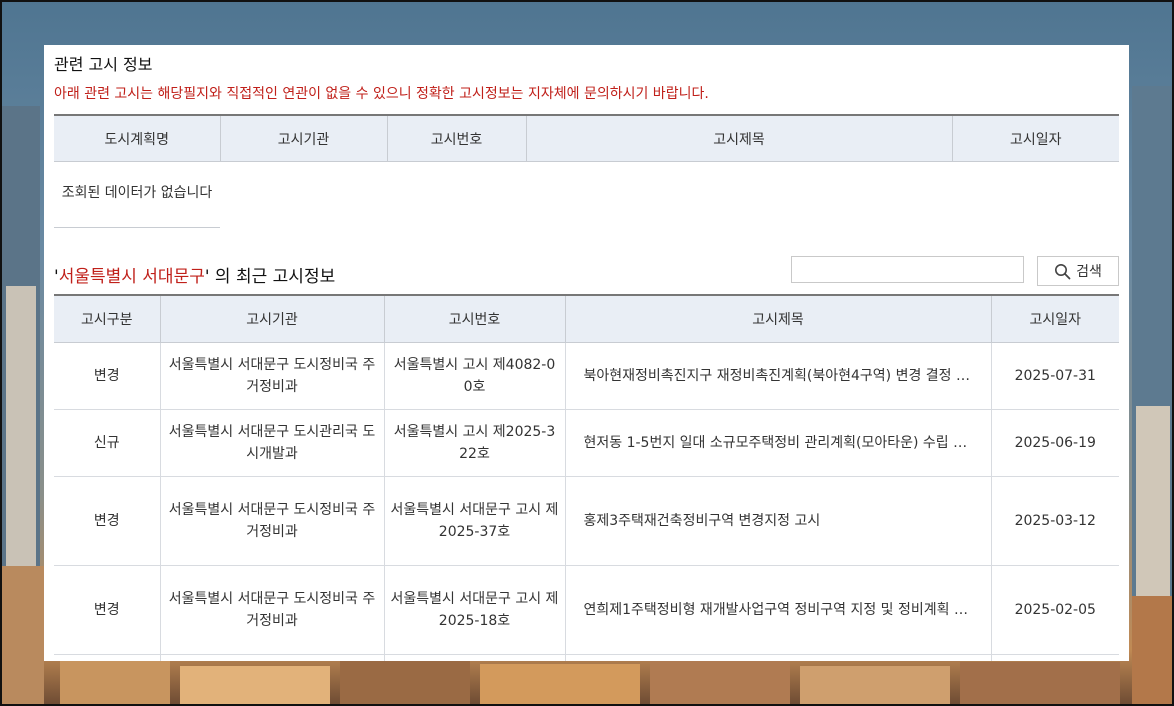  What do you see at coordinates (778, 521) in the screenshot?
I see `cell-title-link: 홍제3주택재건축정비구역 변경지정 고시` at bounding box center [778, 521].